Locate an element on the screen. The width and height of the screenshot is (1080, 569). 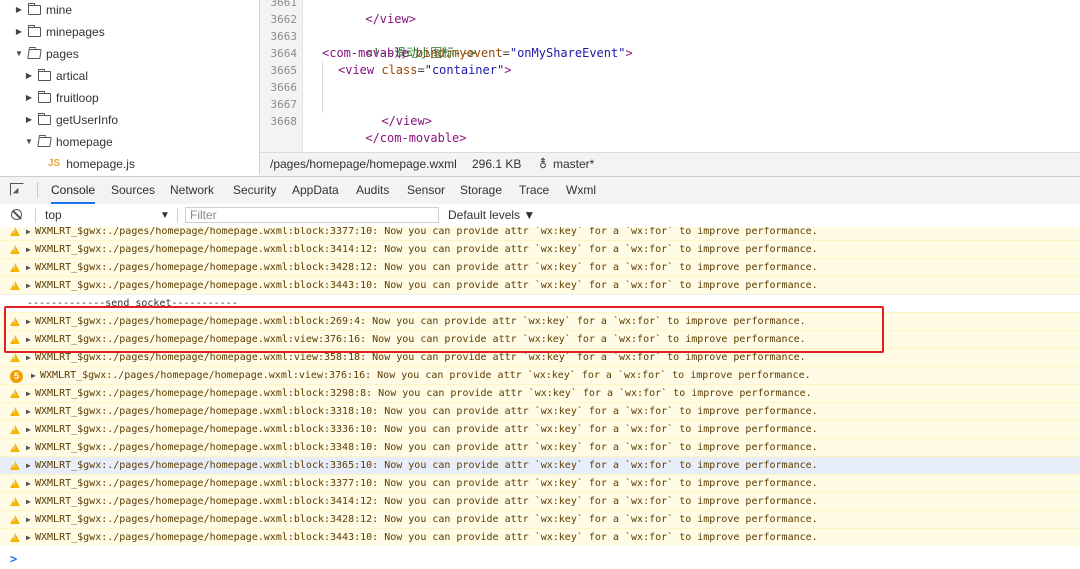
tab-trace: Trace is located at coordinates (534, 190).